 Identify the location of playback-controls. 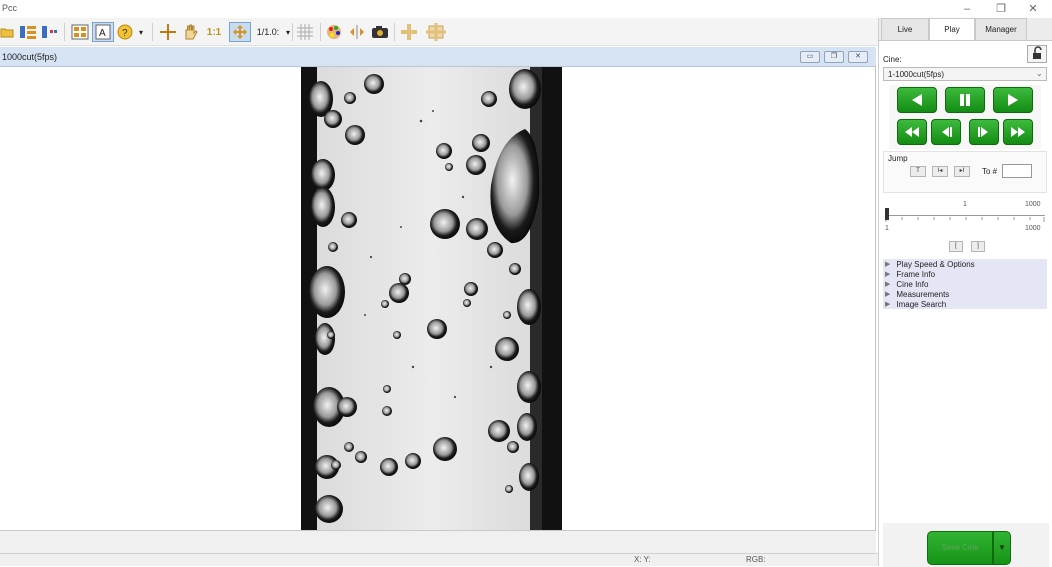
(965, 117).